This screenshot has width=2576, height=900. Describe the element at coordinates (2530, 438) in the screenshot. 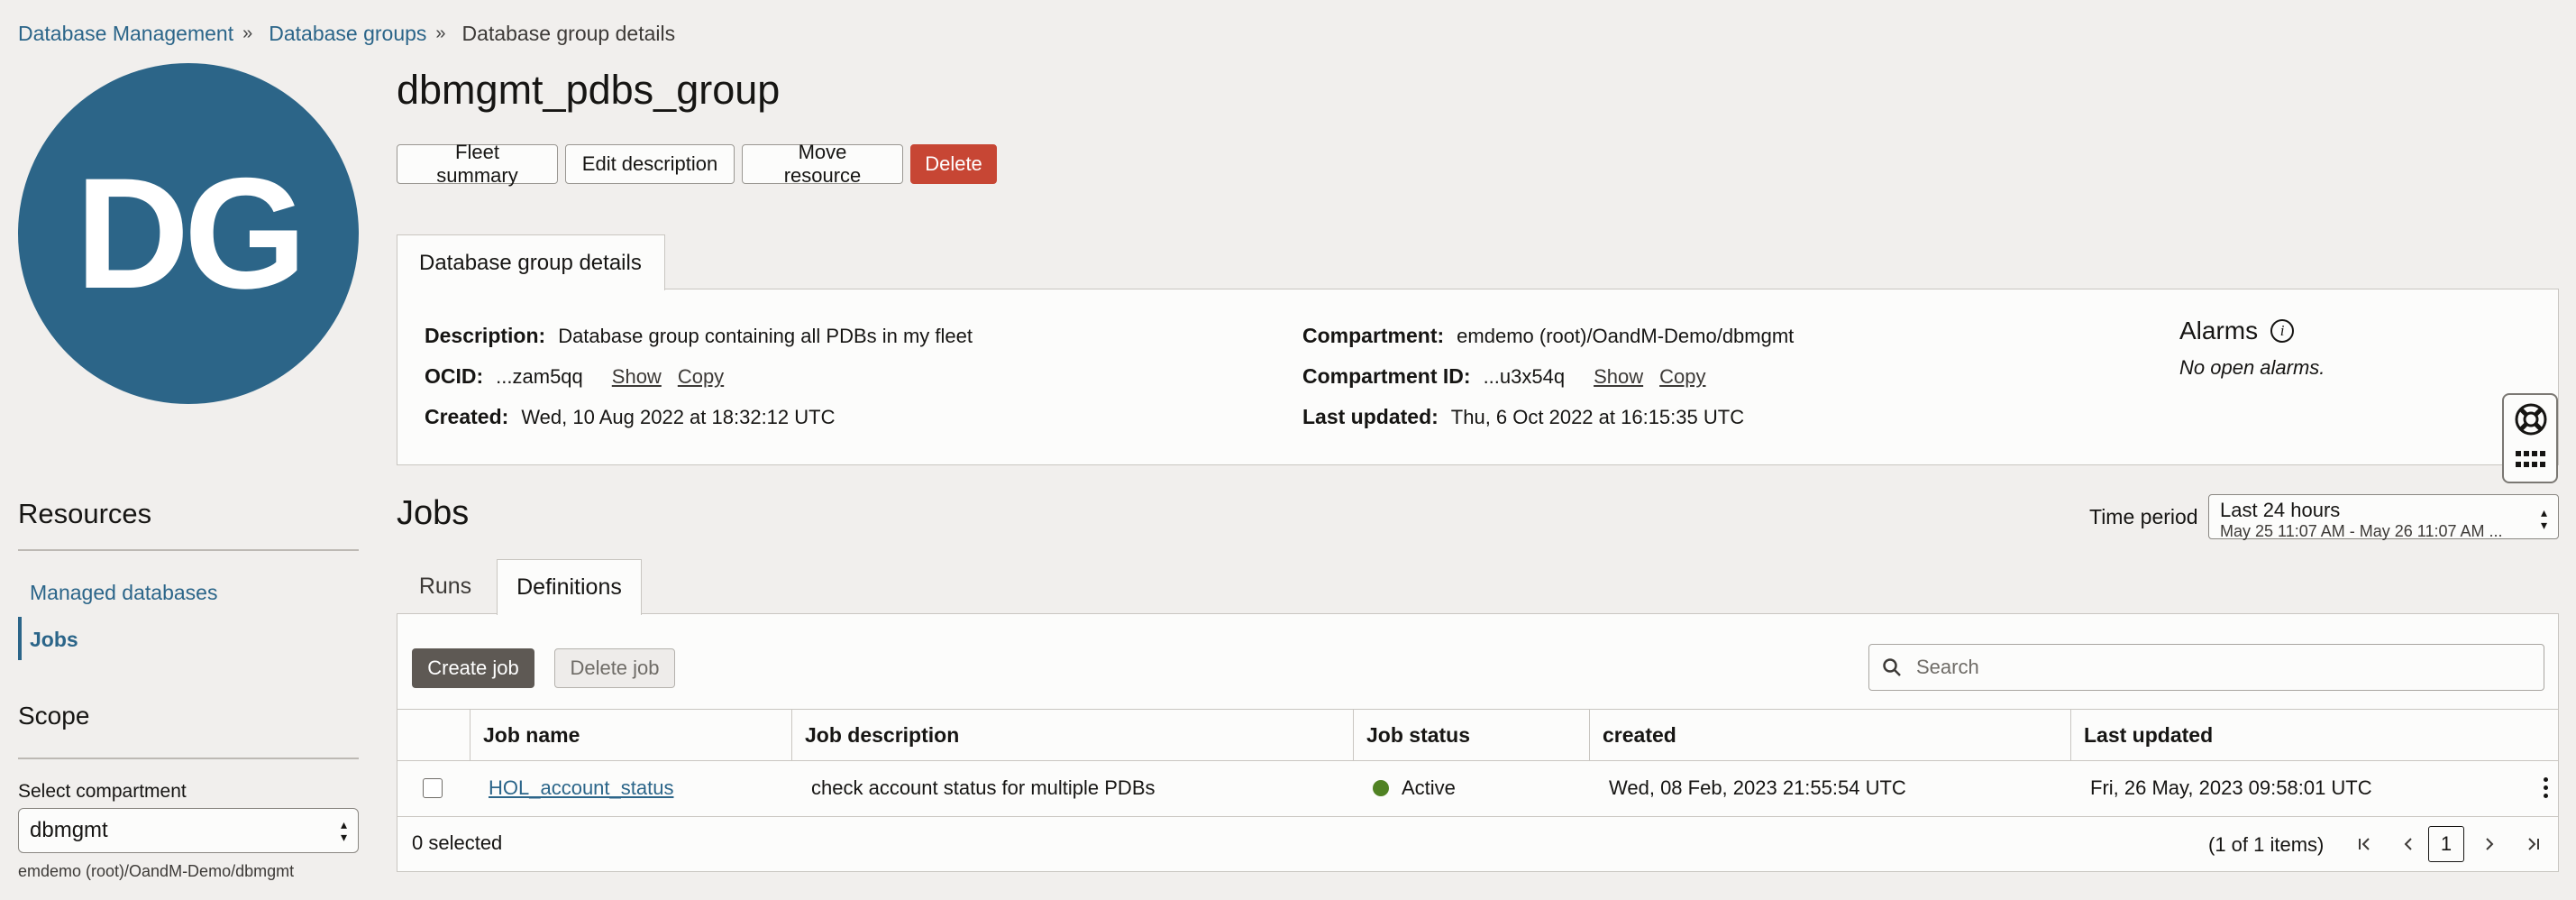

I see `help-widget` at that location.